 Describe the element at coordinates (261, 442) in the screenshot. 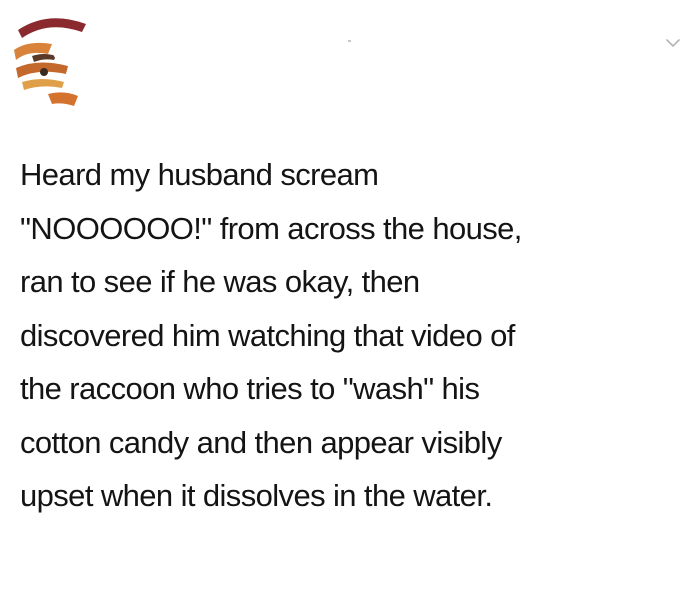

I see `post-text-line: cotton candy and then appear visibly` at that location.